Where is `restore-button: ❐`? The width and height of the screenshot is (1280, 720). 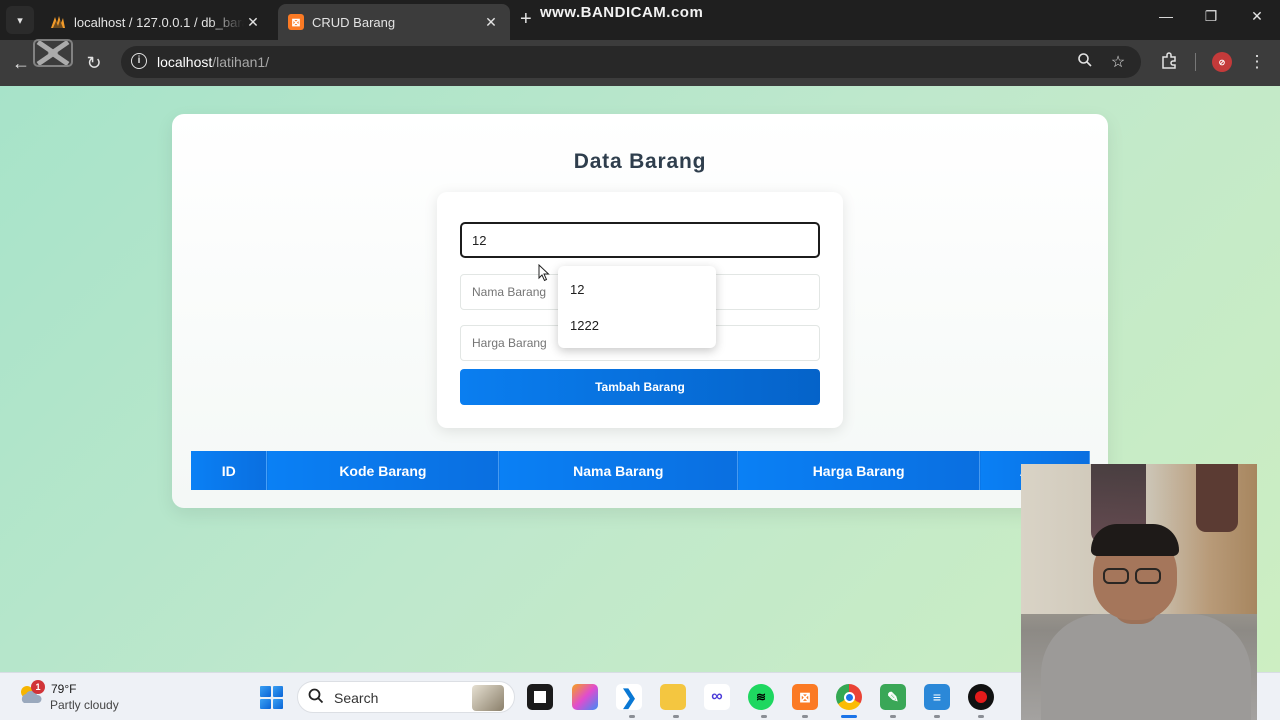
restore-button: ❐ is located at coordinates (1211, 16).